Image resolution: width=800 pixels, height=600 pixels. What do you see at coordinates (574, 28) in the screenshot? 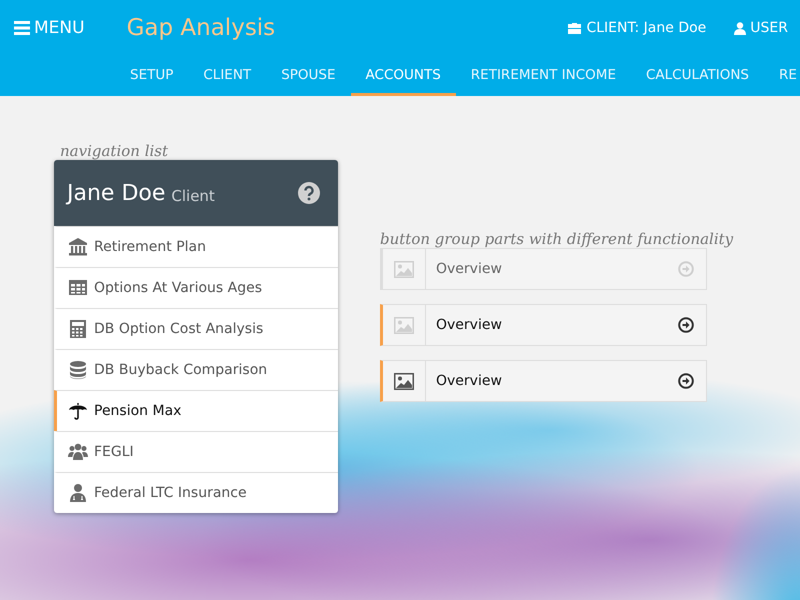
I see `briefcase-icon` at bounding box center [574, 28].